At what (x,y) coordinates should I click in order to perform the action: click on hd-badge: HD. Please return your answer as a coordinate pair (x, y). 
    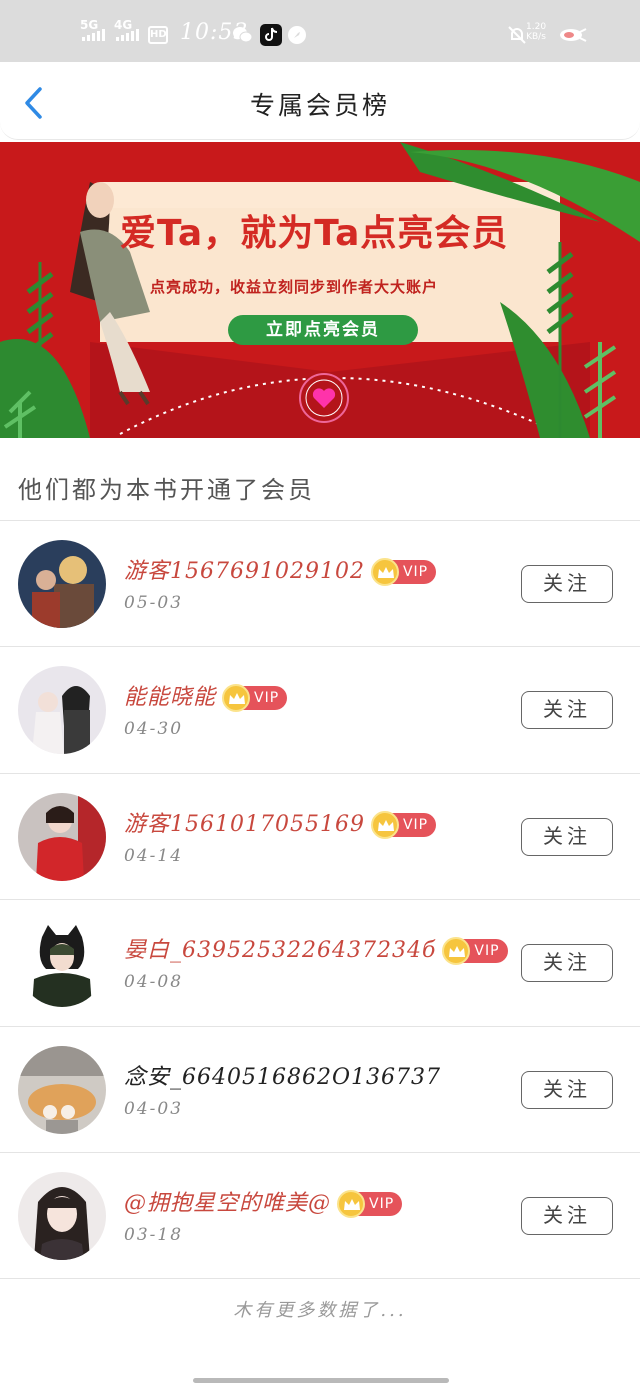
    Looking at the image, I should click on (158, 35).